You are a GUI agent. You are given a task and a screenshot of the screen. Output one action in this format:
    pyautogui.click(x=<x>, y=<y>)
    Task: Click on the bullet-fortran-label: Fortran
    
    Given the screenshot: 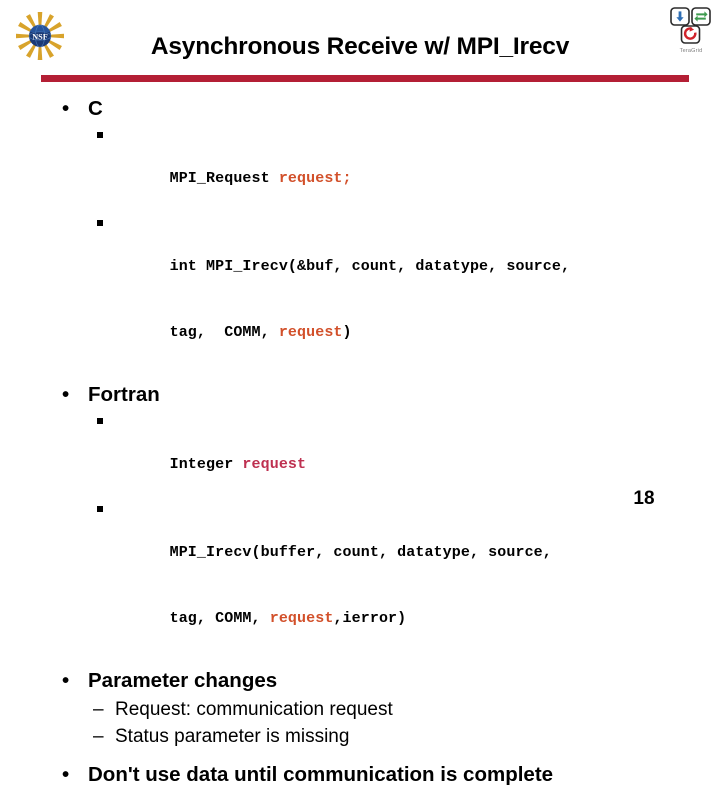 What is the action you would take?
    pyautogui.click(x=124, y=394)
    